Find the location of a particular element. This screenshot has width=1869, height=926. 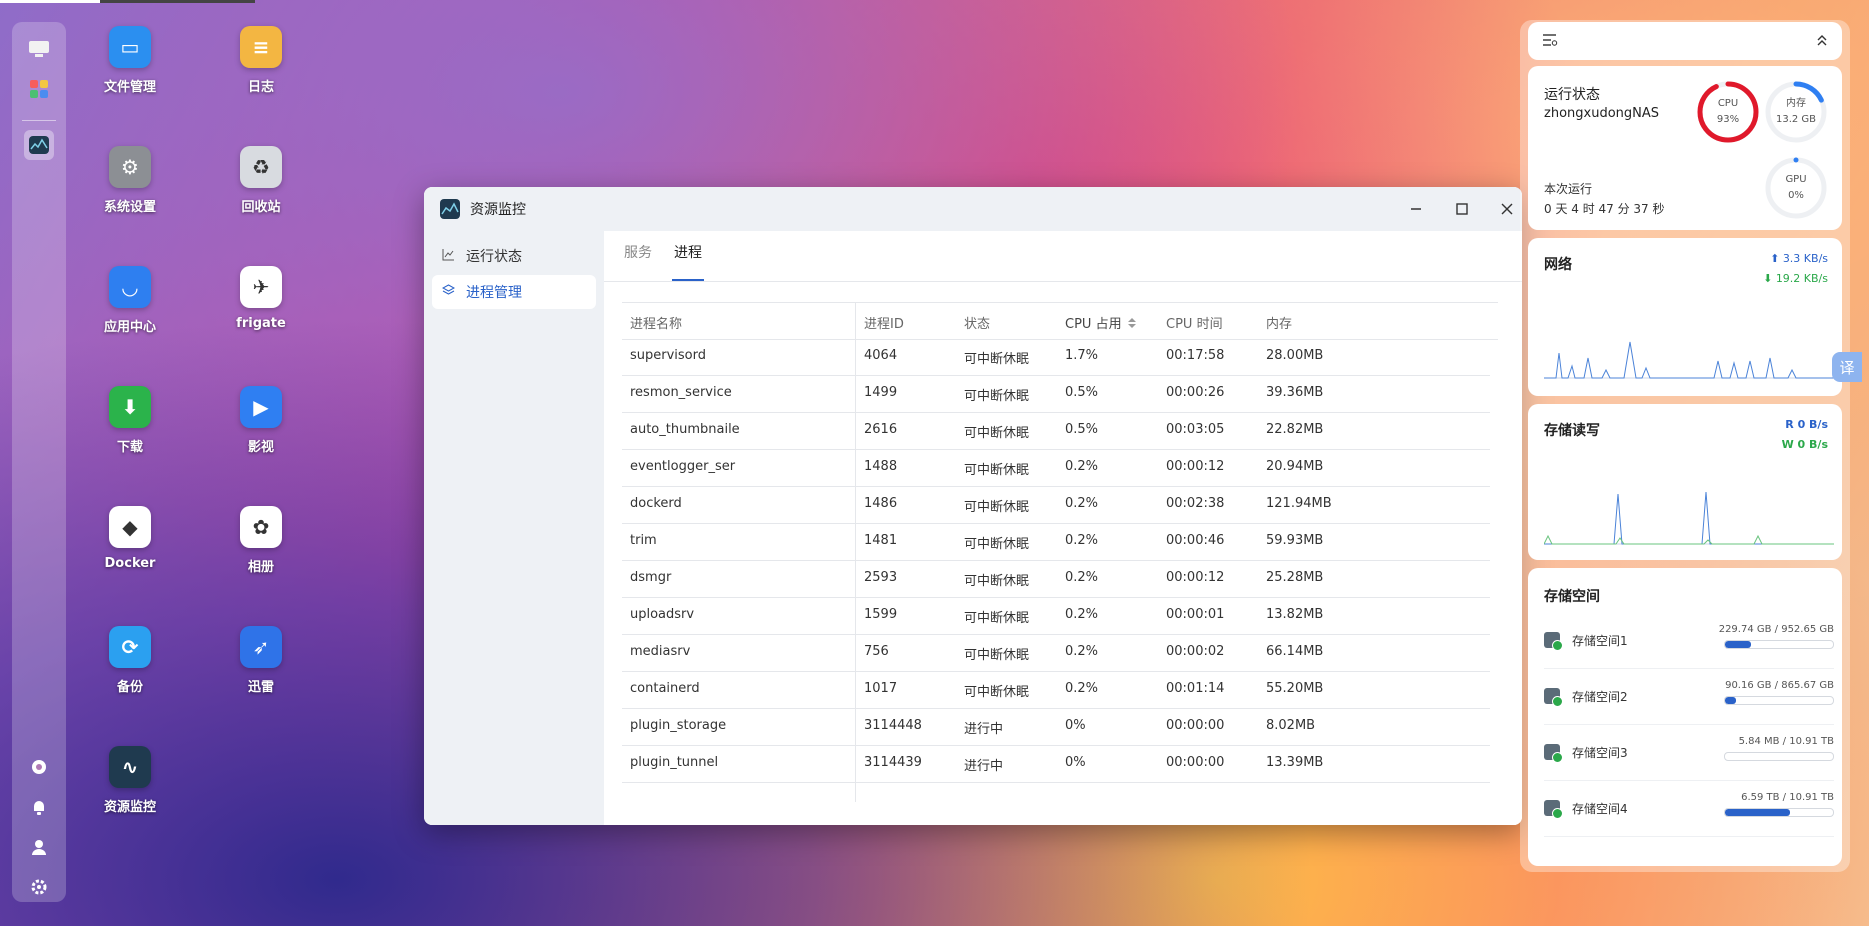

desktop-app-8: ◆ Docker is located at coordinates (130, 538).